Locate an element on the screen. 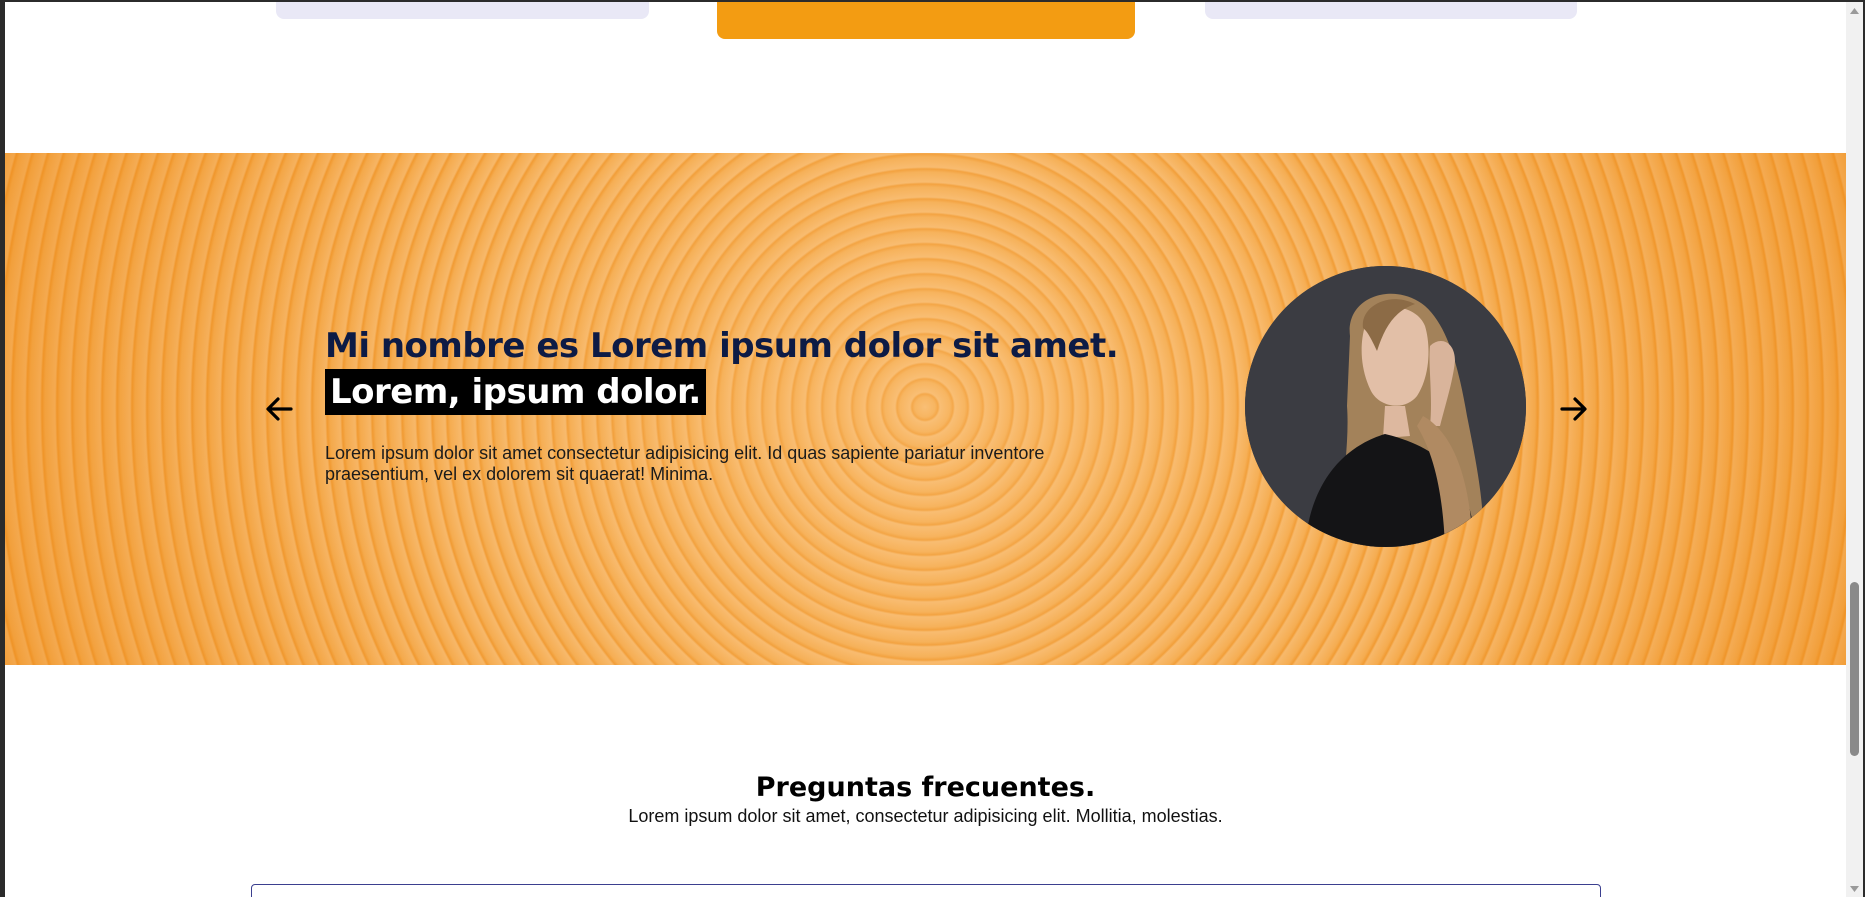 The image size is (1865, 897). slider-next-button is located at coordinates (1574, 409).